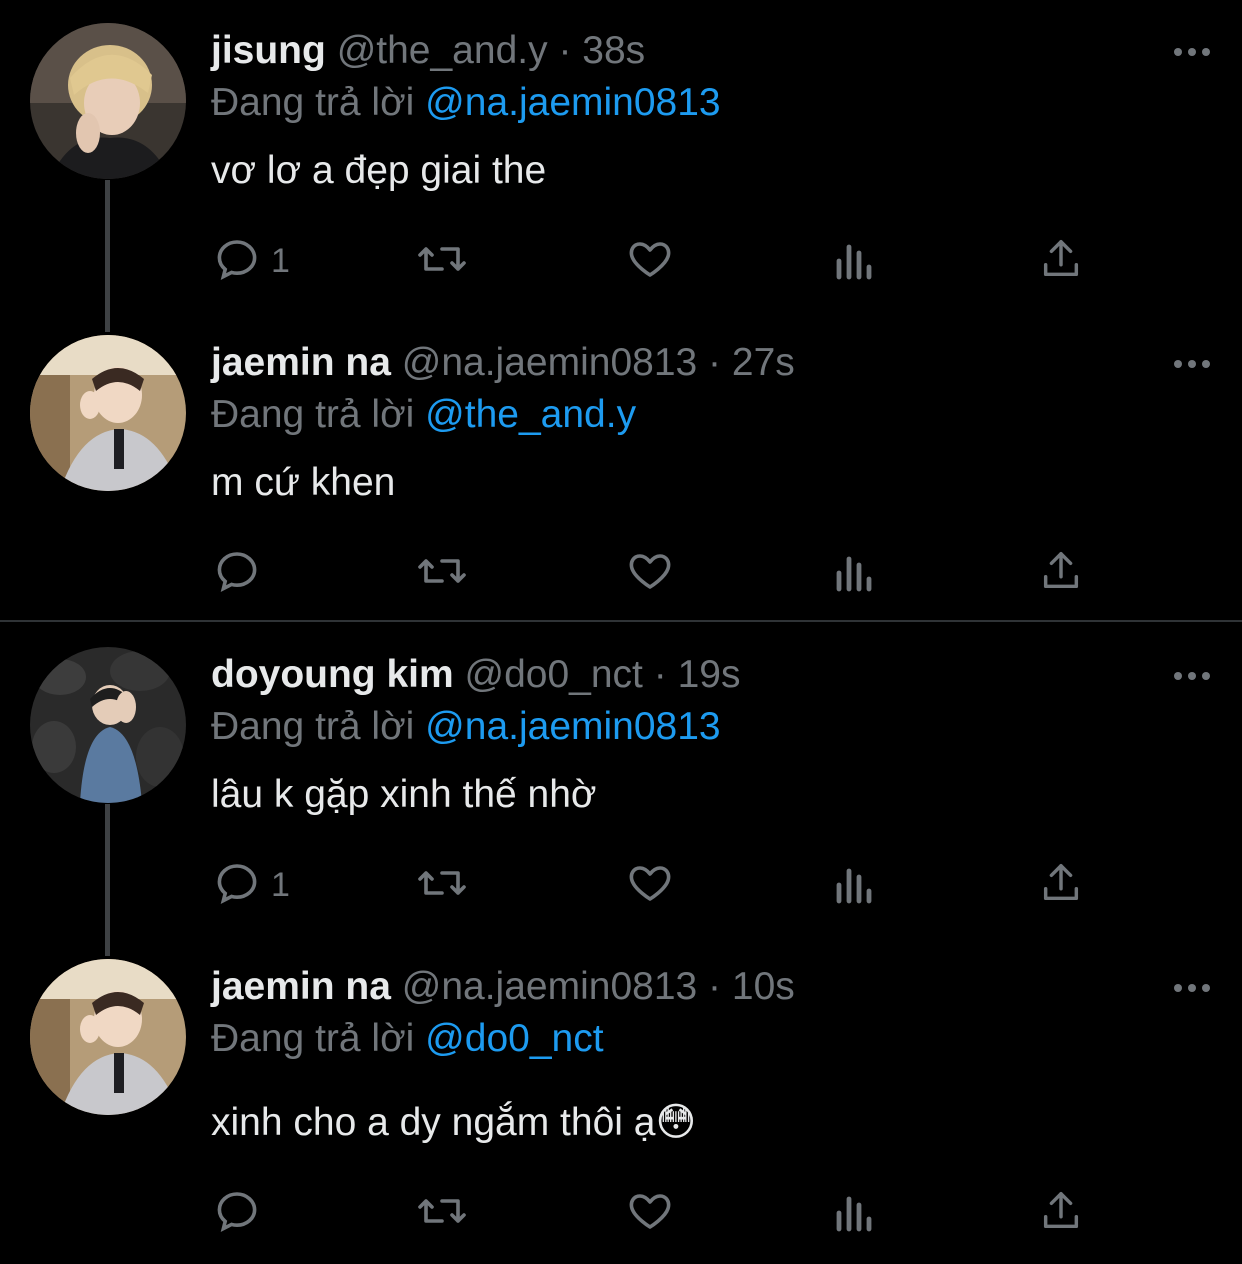 The width and height of the screenshot is (1242, 1264). I want to click on timestamp: 19s, so click(709, 674).